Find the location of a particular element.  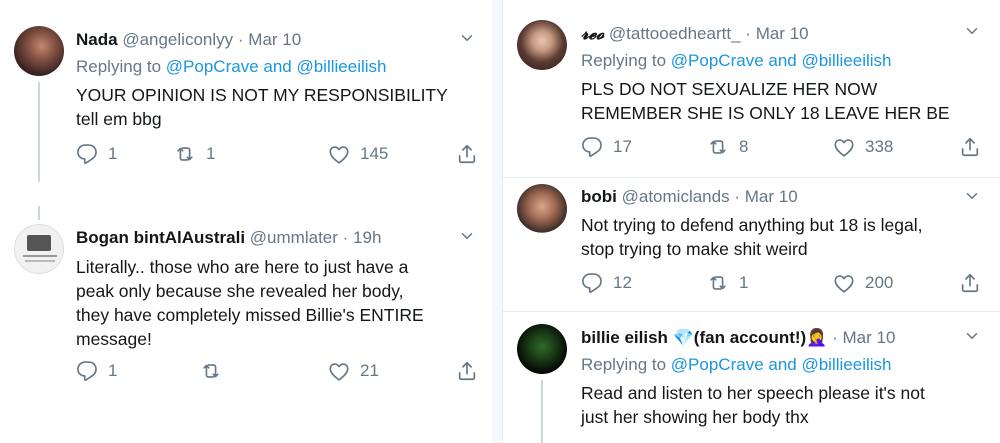

action-bar: 17 8 338 is located at coordinates (786, 149).